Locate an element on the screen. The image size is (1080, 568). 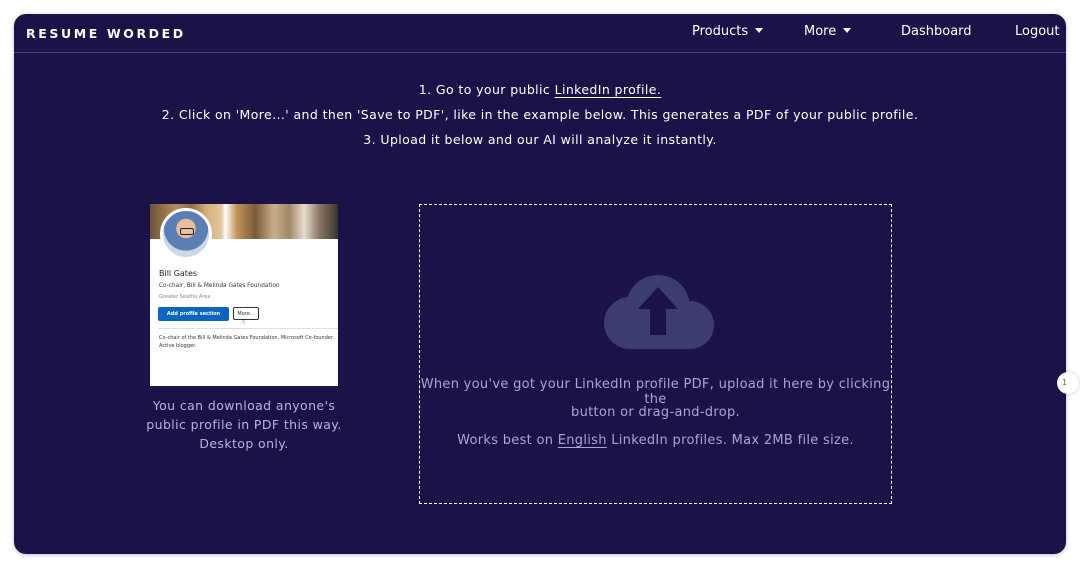
dropzone-line-3-prefix: Works best on is located at coordinates (507, 440).